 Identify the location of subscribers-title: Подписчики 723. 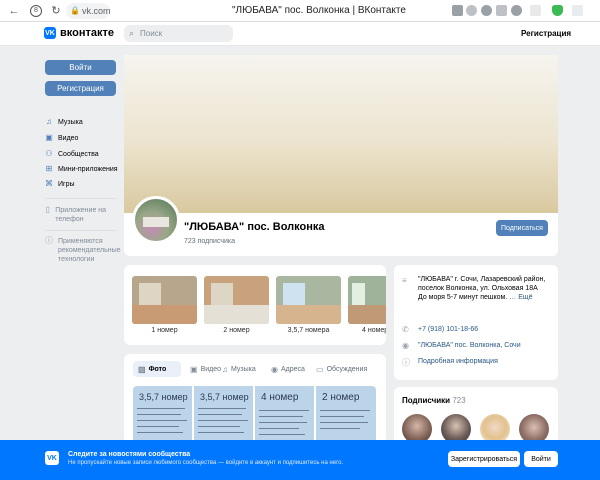
(434, 400).